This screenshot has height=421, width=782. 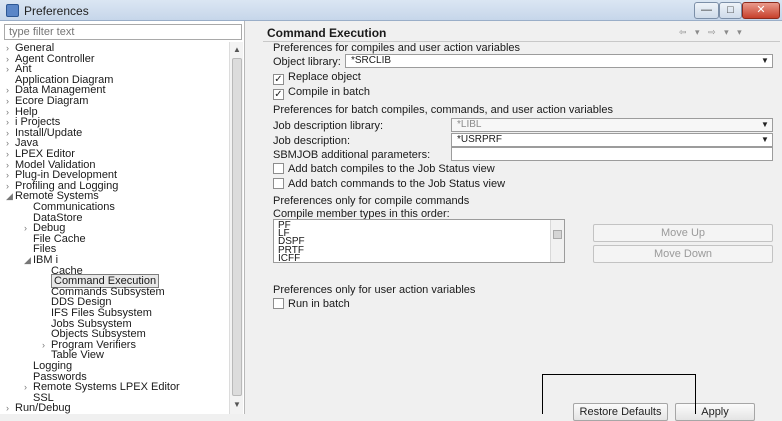 What do you see at coordinates (619, 394) in the screenshot?
I see `highlight-annotation-box` at bounding box center [619, 394].